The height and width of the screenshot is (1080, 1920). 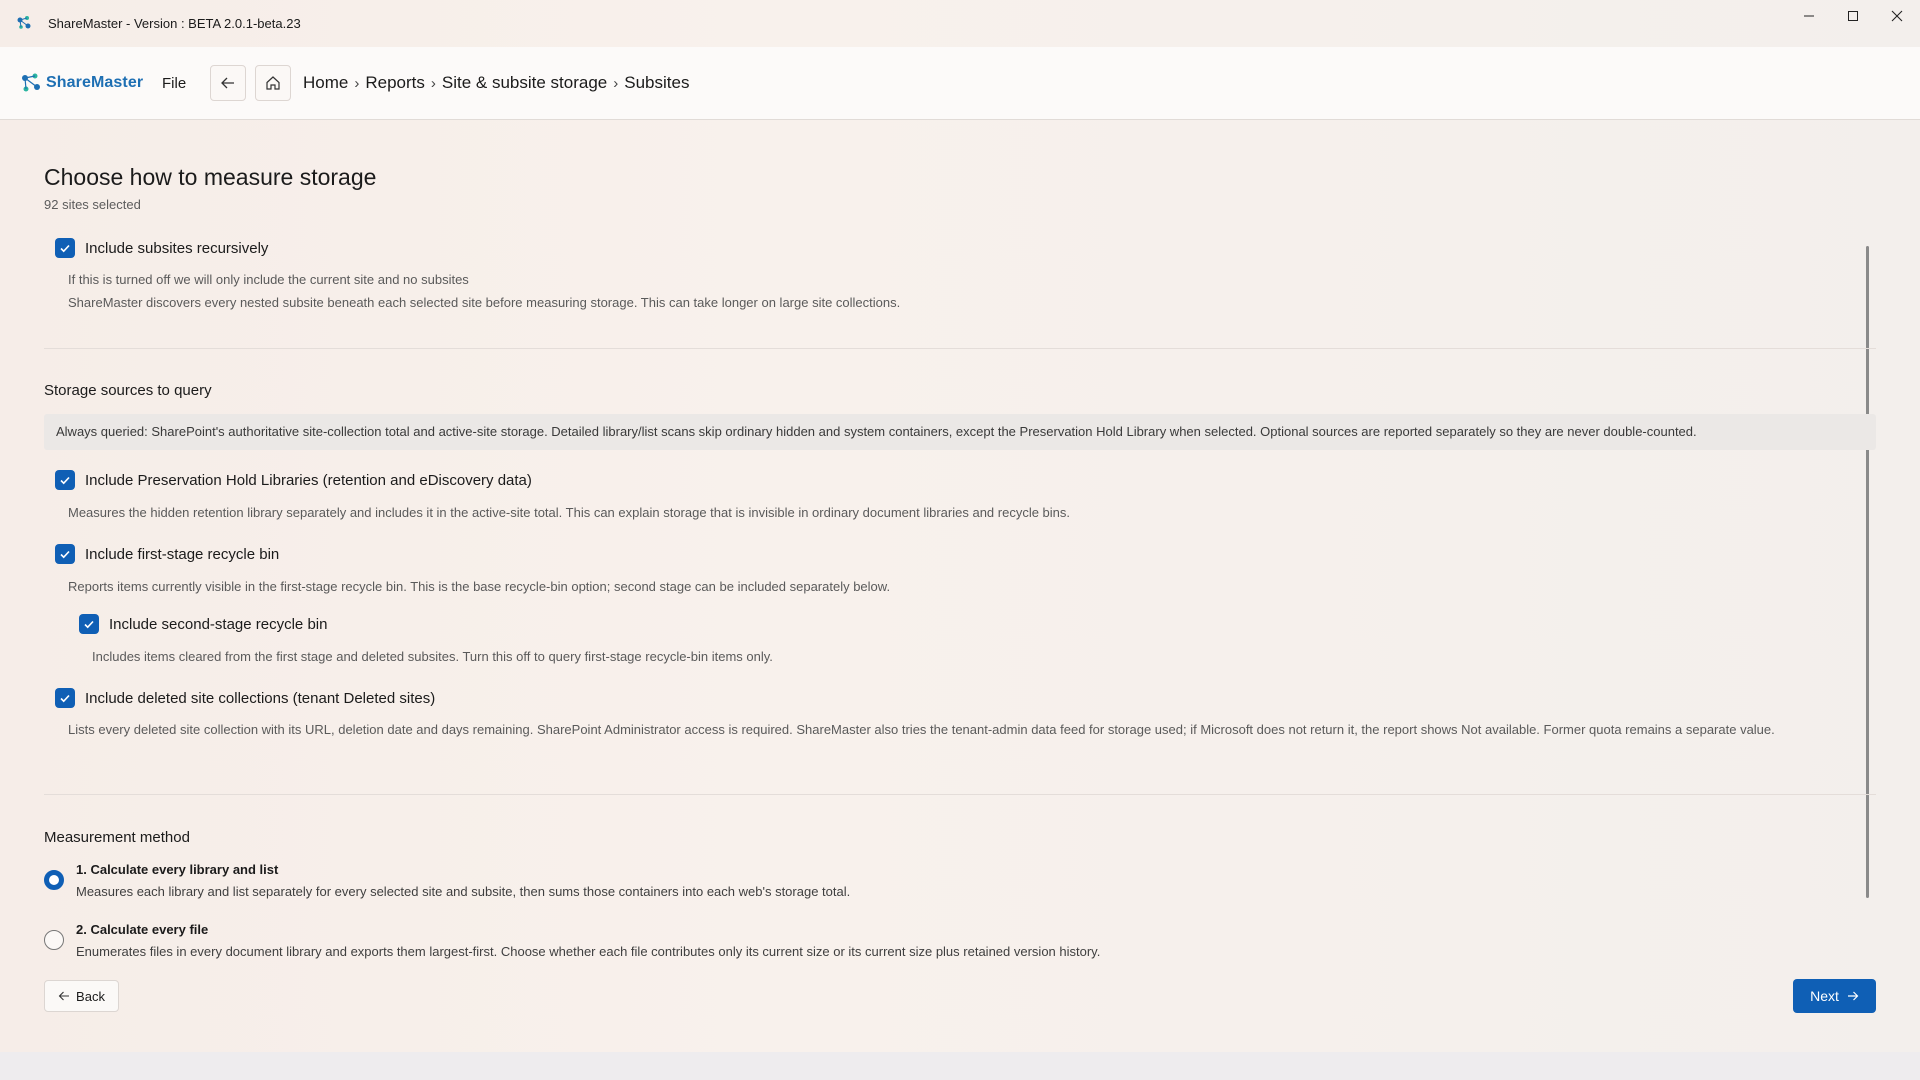 What do you see at coordinates (395, 83) in the screenshot?
I see `breadcrumb-reports: Reports` at bounding box center [395, 83].